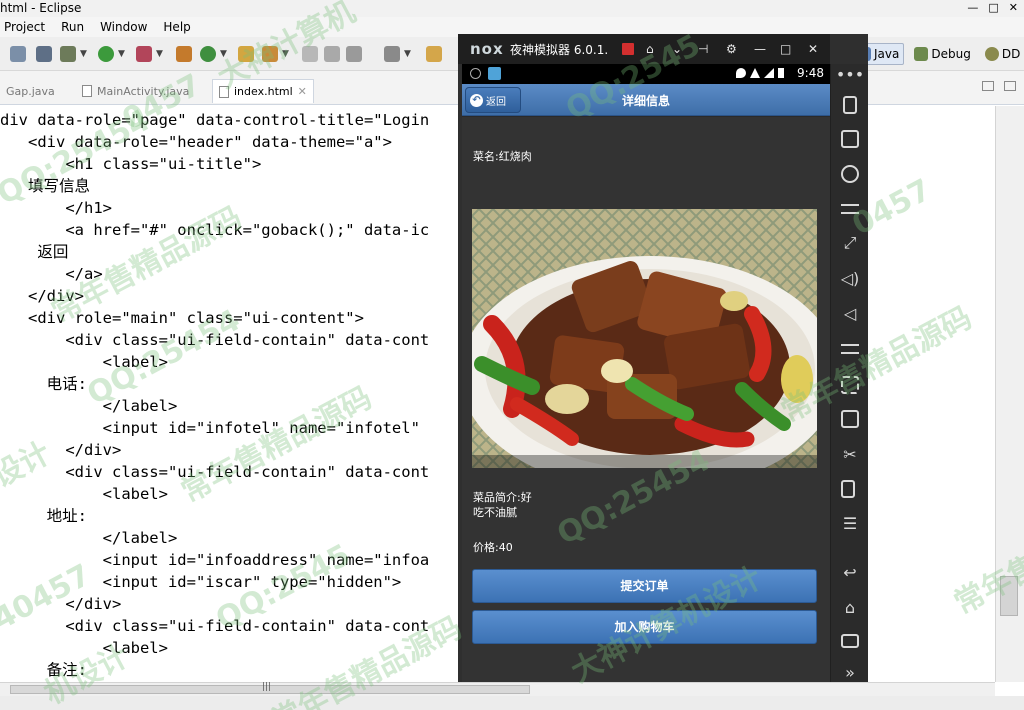 This screenshot has height=710, width=1024. I want to click on keyboard-icon, so click(850, 209).